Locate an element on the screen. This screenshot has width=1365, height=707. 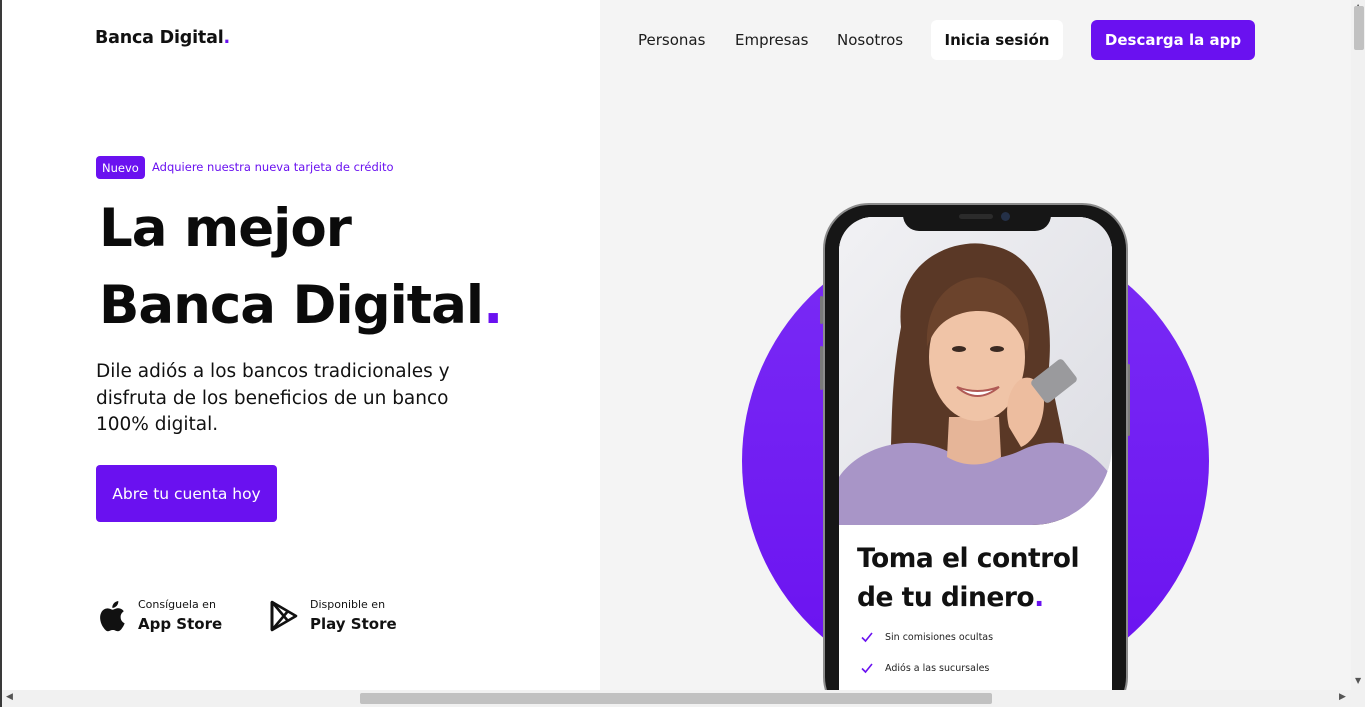
scroll-left-arrow-icon: ◀ is located at coordinates (9, 697).